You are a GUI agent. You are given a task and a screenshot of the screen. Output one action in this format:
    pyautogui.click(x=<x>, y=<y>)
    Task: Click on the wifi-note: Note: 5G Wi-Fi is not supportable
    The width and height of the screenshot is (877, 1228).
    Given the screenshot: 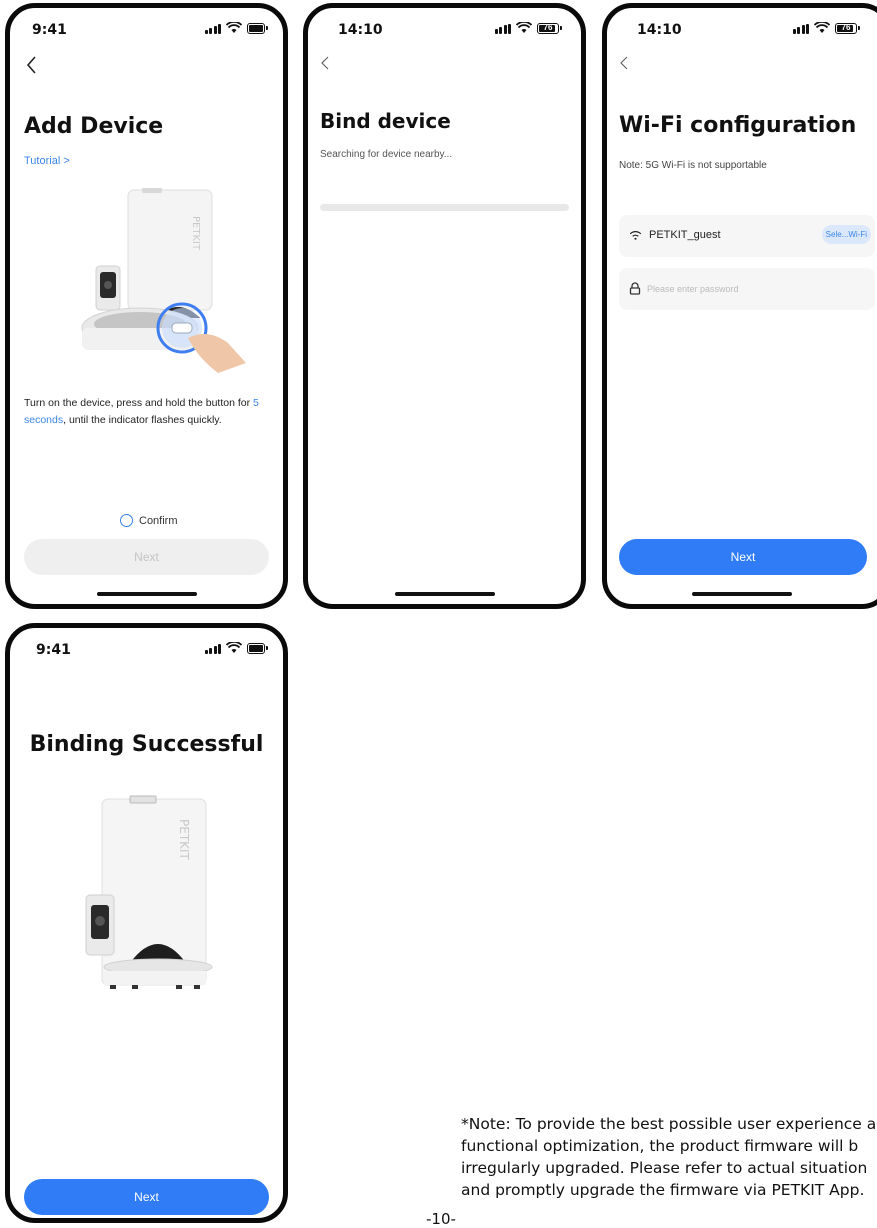 What is the action you would take?
    pyautogui.click(x=693, y=165)
    